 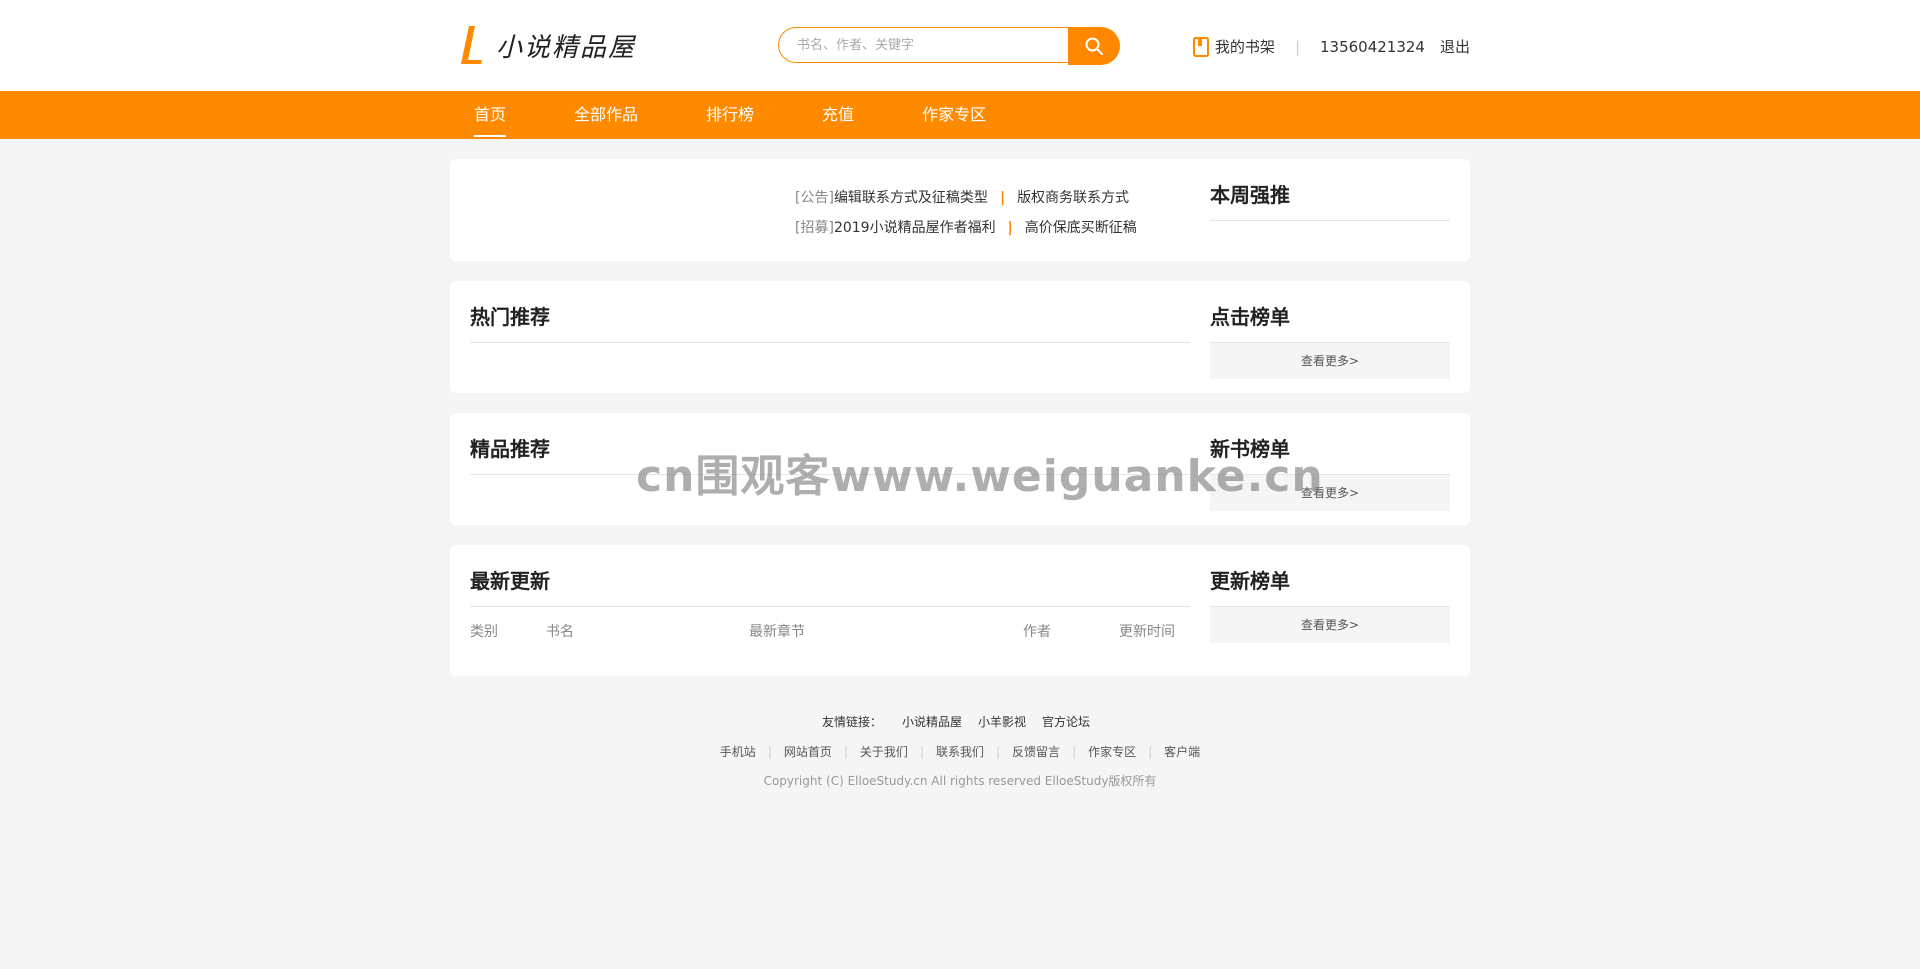 I want to click on top-header: 小说精品屋 我的书架 | 13560421324 退出, so click(x=960, y=45).